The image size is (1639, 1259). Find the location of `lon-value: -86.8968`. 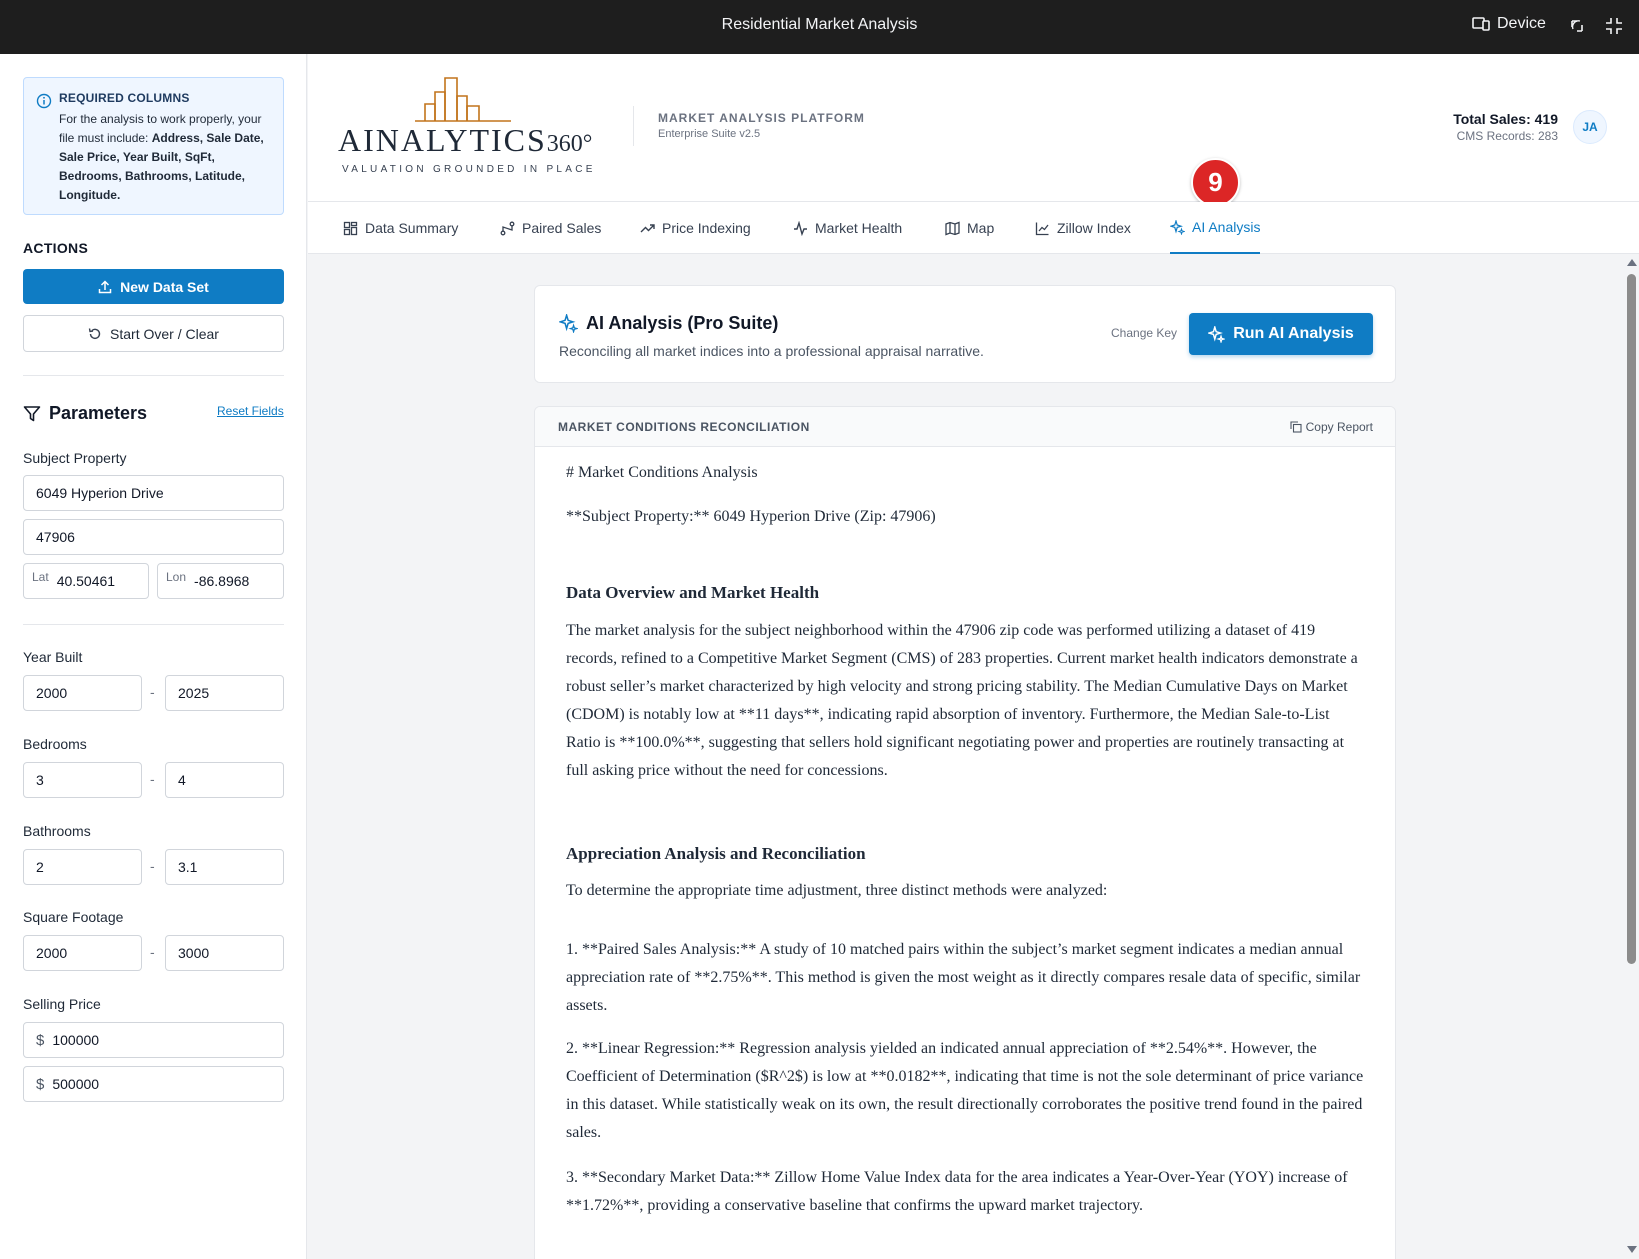

lon-value: -86.8968 is located at coordinates (222, 581).